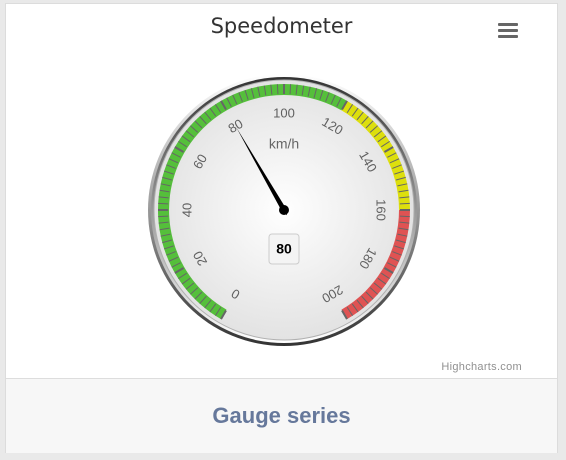 The height and width of the screenshot is (460, 566). What do you see at coordinates (381, 210) in the screenshot?
I see `tick-label: 160` at bounding box center [381, 210].